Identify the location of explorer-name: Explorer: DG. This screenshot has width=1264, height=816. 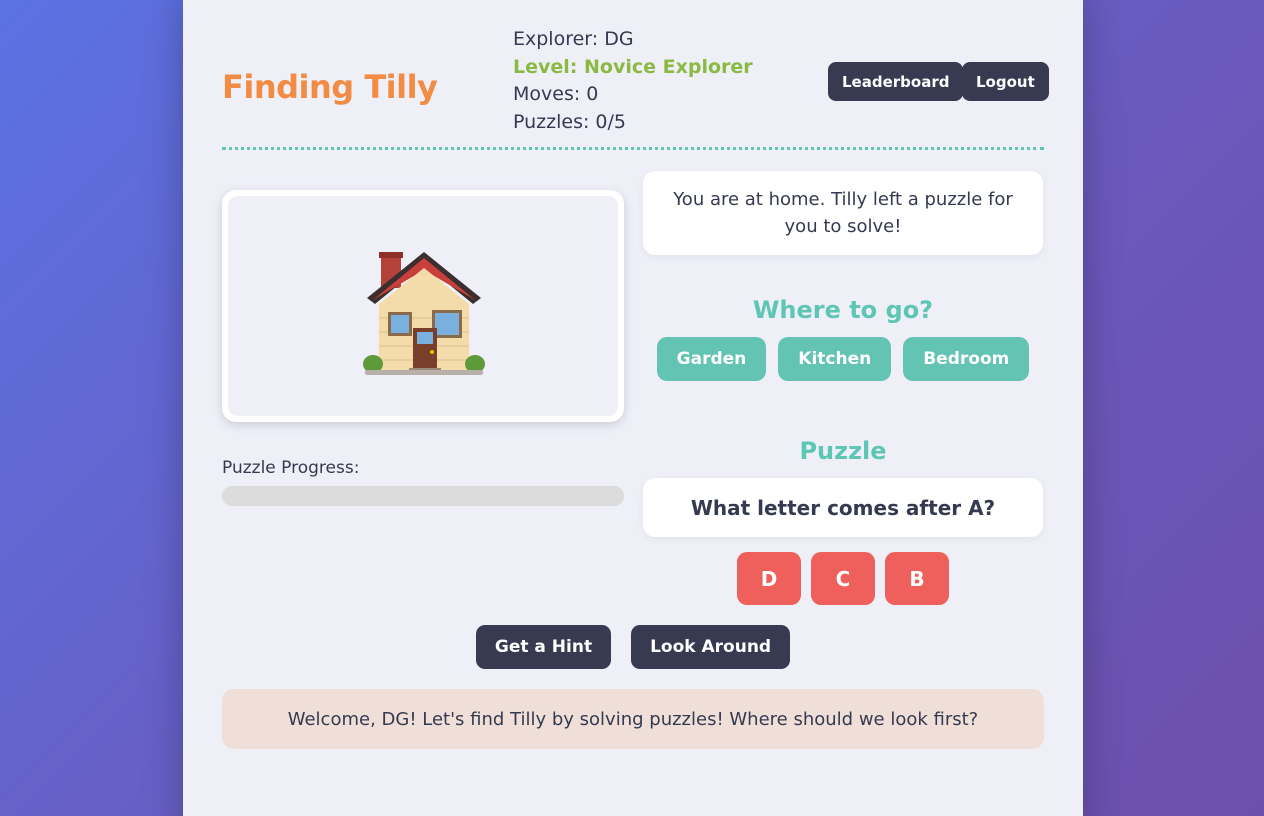
(573, 39).